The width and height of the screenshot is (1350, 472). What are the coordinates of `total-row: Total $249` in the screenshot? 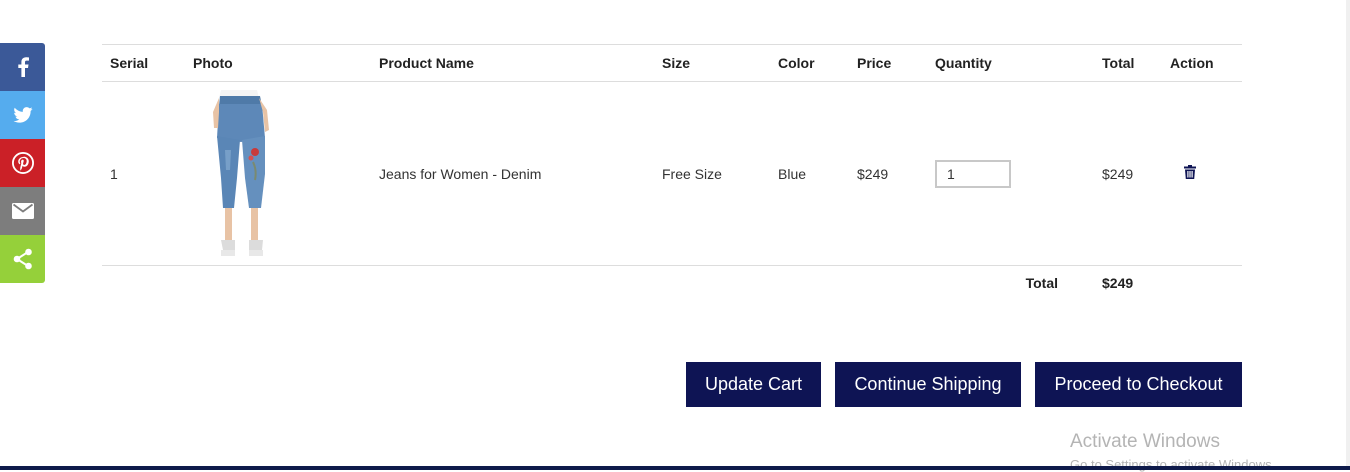 It's located at (672, 283).